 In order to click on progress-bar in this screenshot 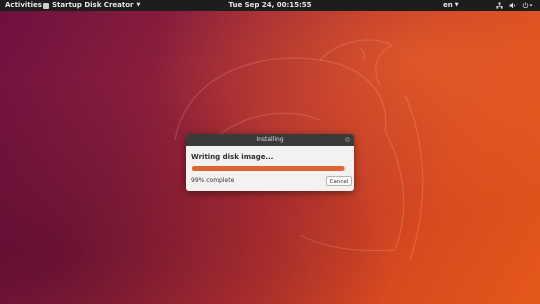, I will do `click(269, 168)`.